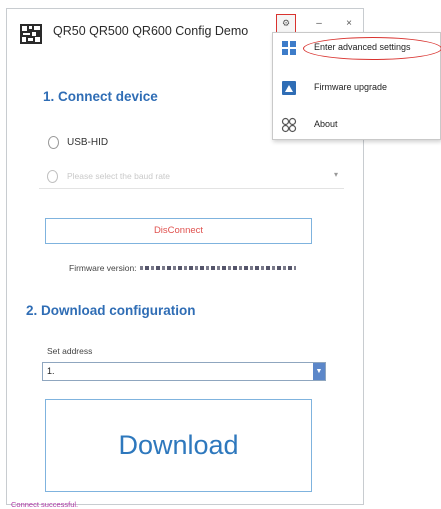  What do you see at coordinates (111, 310) in the screenshot?
I see `download-section-heading: 2. Download configuration` at bounding box center [111, 310].